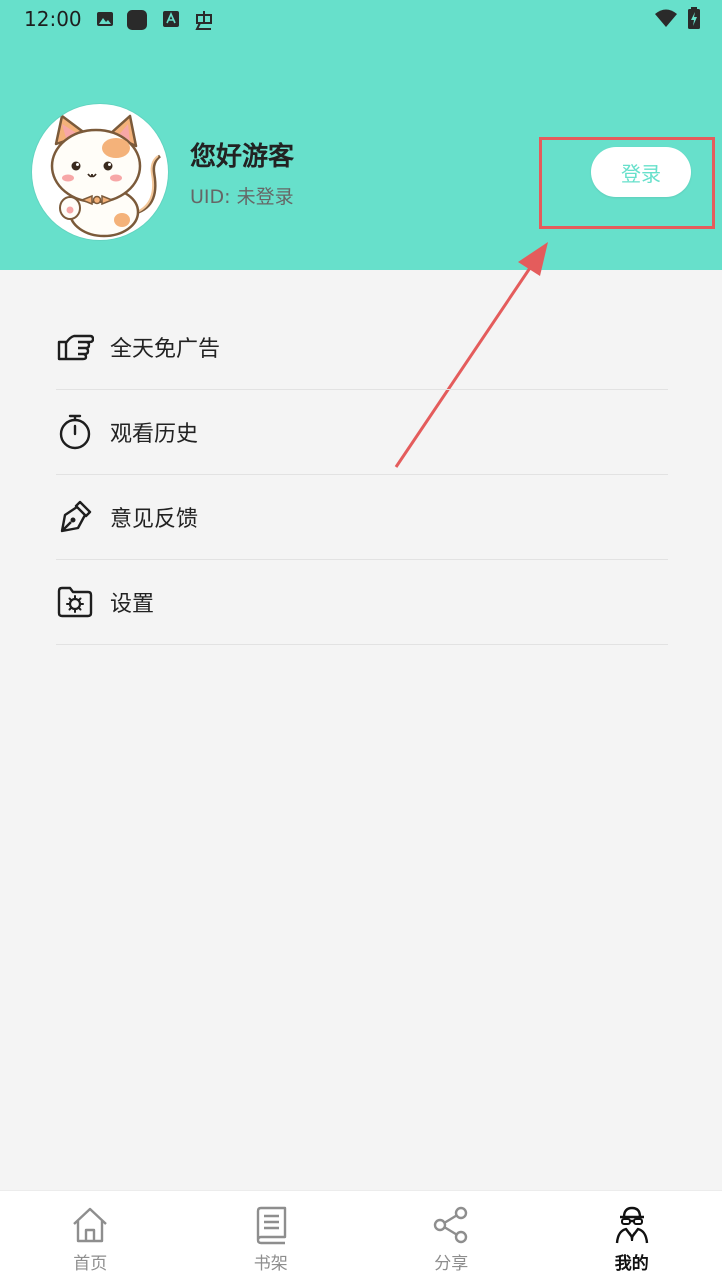 The width and height of the screenshot is (722, 1281). I want to click on uid-label: UID: 未登录, so click(242, 195).